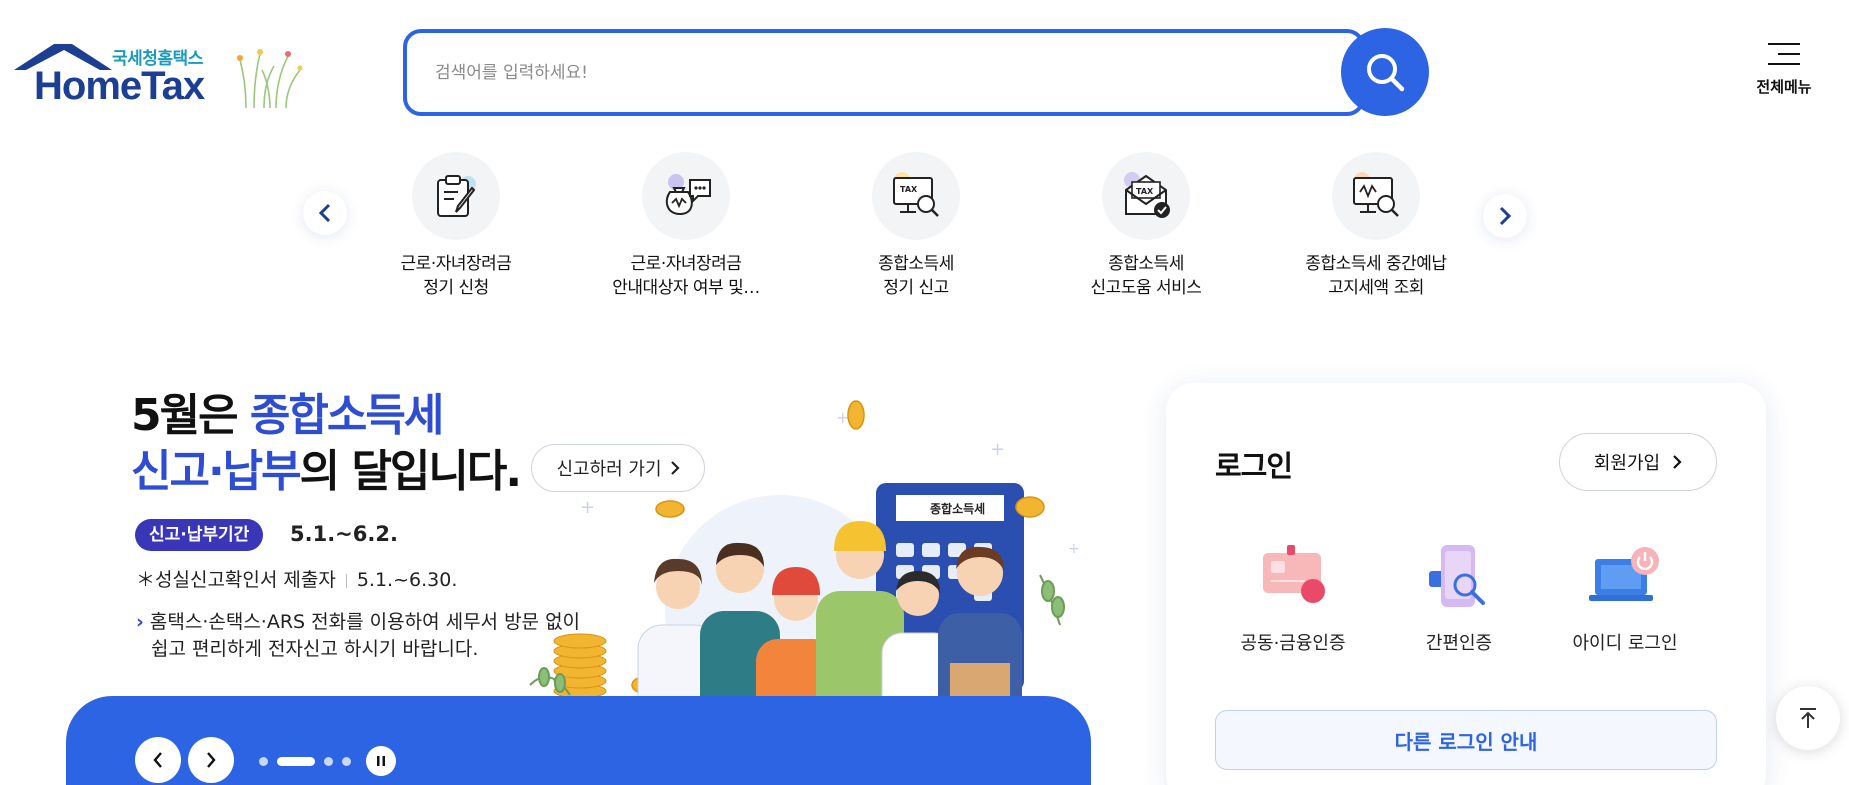 This screenshot has height=785, width=1849. I want to click on banner-title-highlight: 신고·납부, so click(216, 471).